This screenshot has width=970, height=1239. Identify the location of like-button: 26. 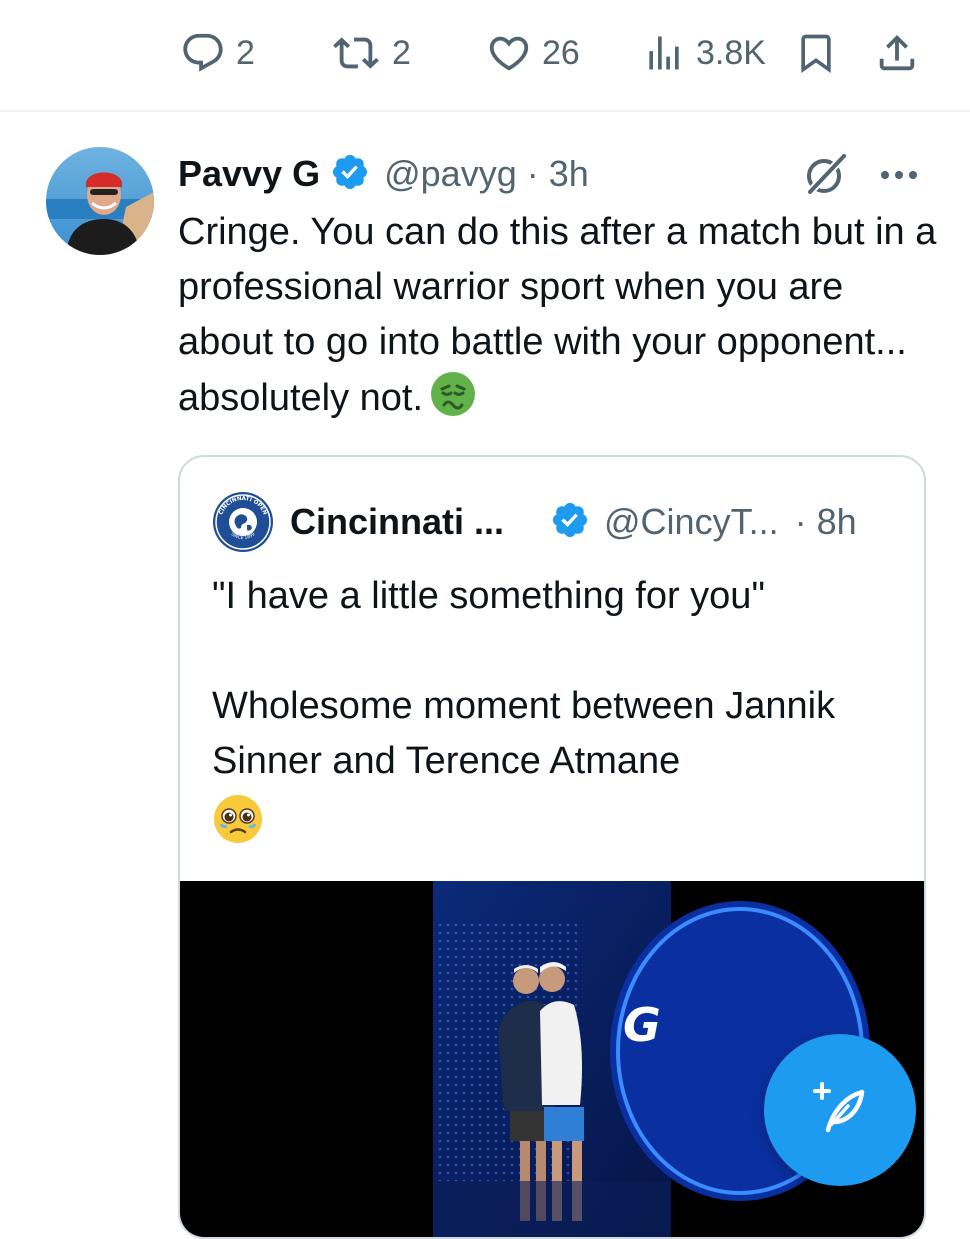
(533, 53).